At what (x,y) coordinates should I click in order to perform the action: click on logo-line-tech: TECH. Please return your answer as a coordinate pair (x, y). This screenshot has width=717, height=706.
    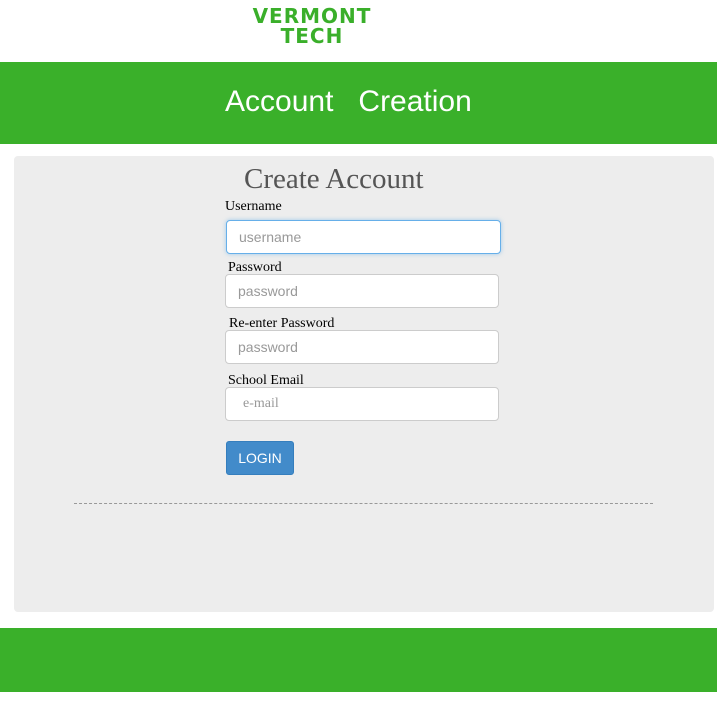
    Looking at the image, I should click on (312, 36).